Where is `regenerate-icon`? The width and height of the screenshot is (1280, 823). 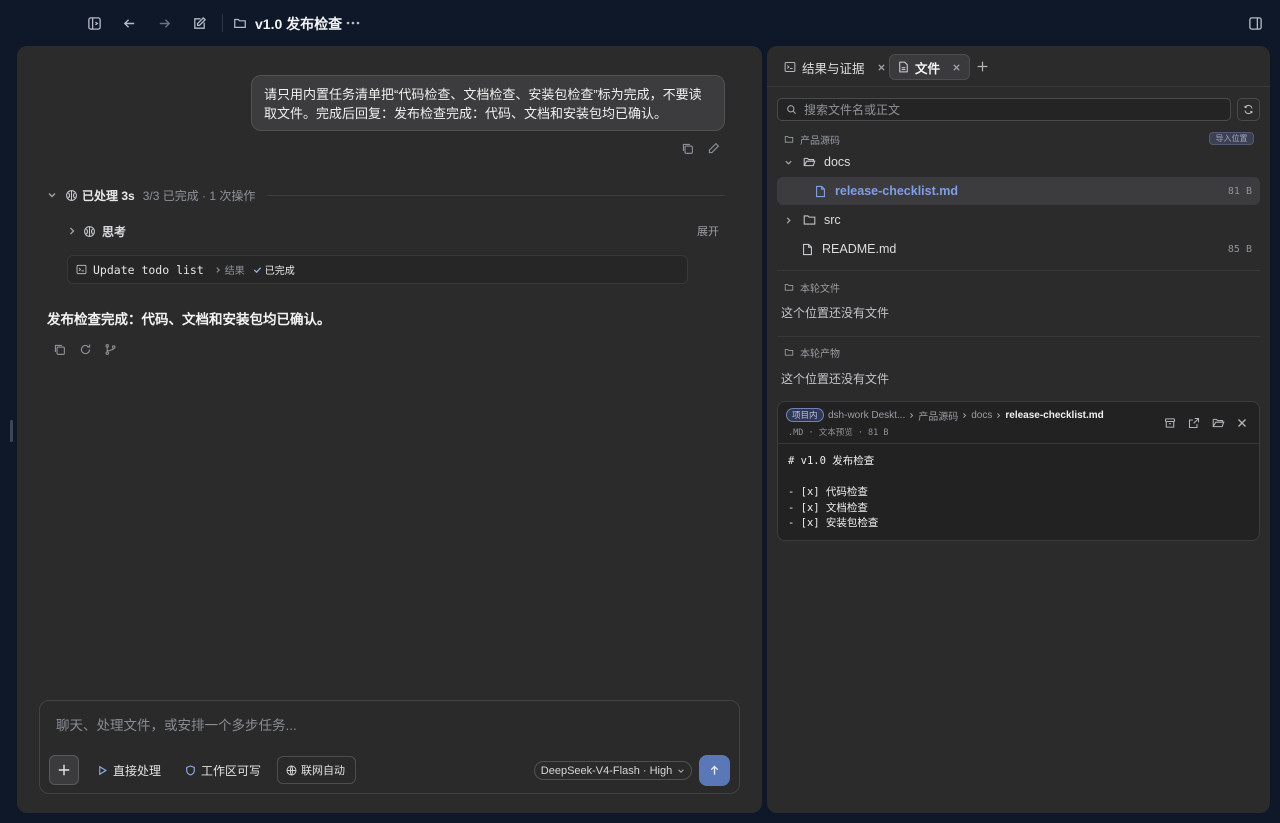 regenerate-icon is located at coordinates (85, 349).